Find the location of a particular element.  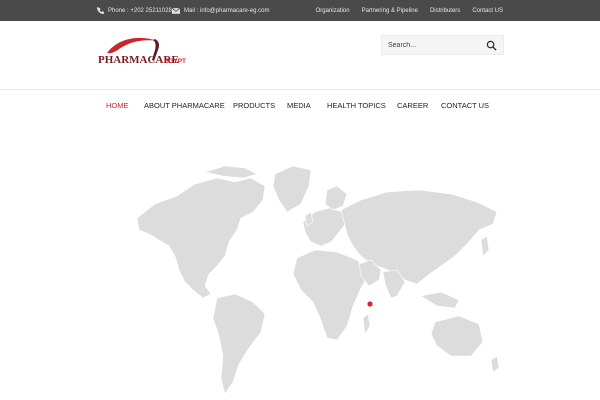

nav-media: MEDIA is located at coordinates (299, 105).